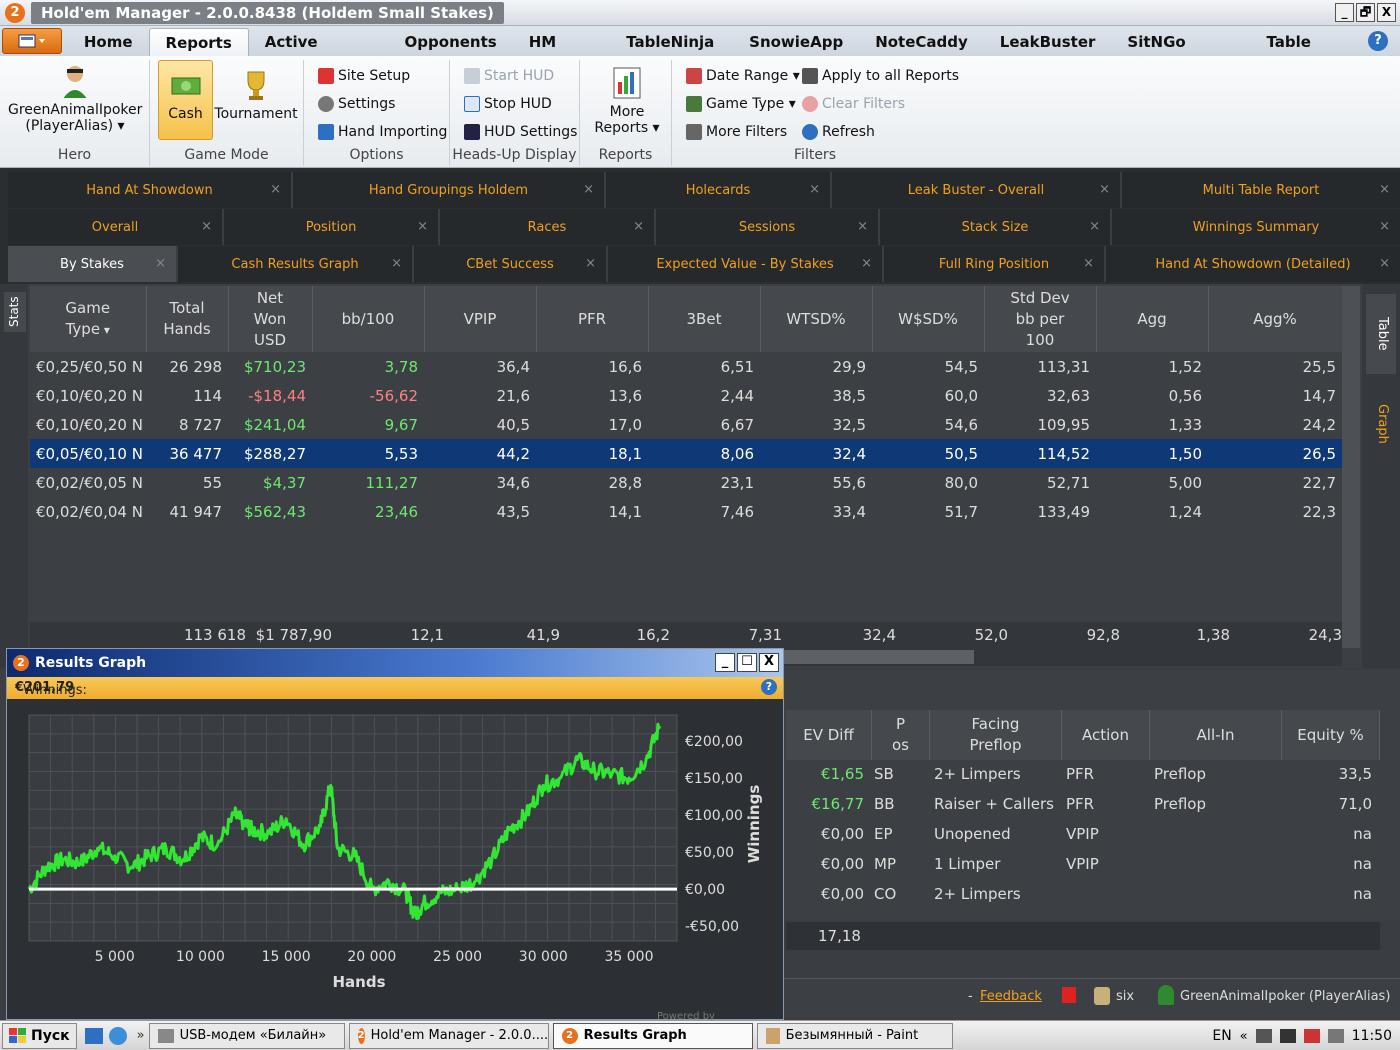 This screenshot has width=1400, height=1050. I want to click on app-menu-button, so click(32, 41).